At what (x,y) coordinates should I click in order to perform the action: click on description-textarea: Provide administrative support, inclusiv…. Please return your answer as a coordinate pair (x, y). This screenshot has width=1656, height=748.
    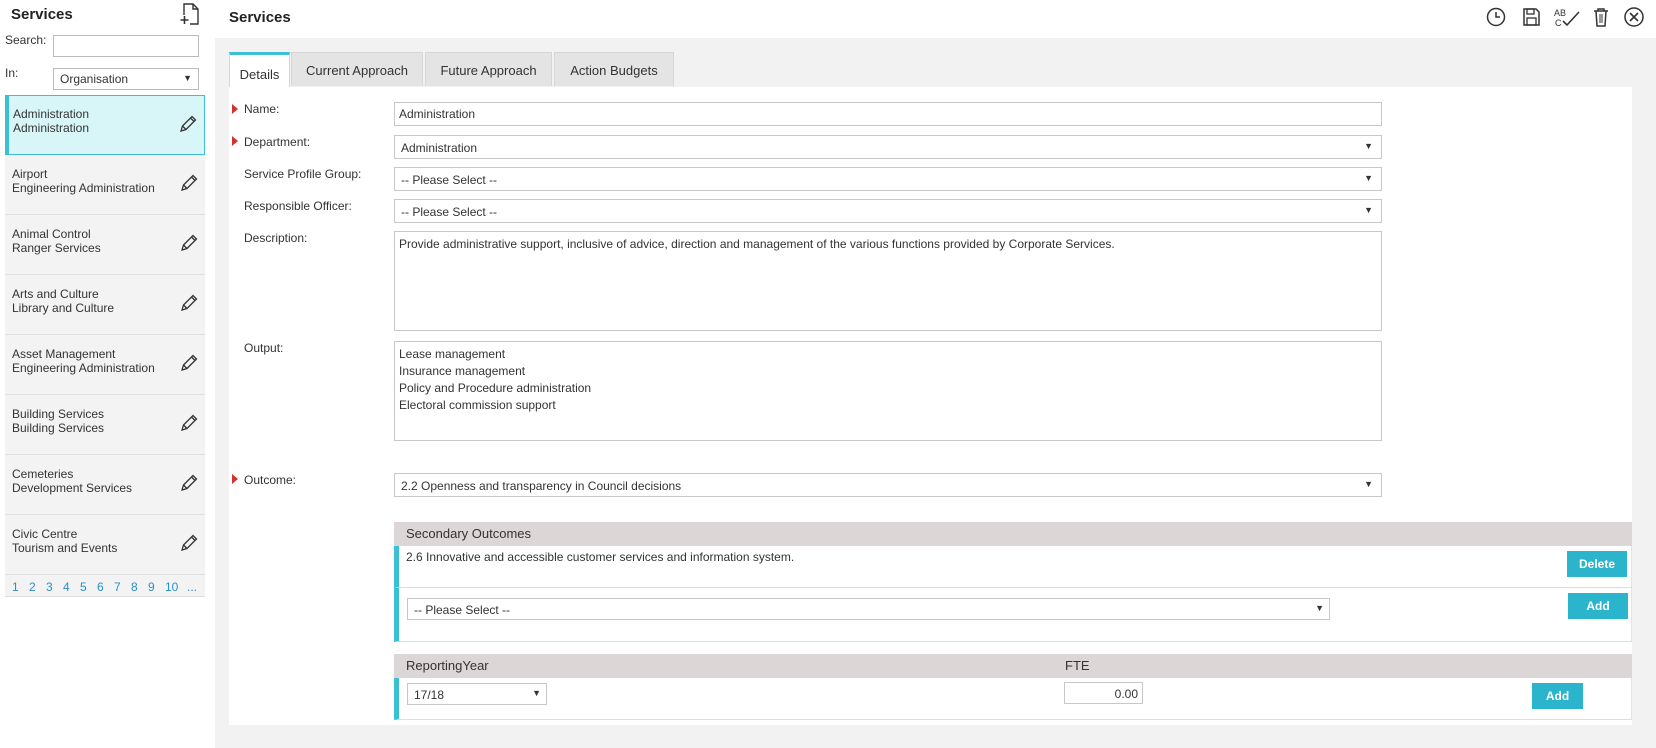
    Looking at the image, I should click on (888, 281).